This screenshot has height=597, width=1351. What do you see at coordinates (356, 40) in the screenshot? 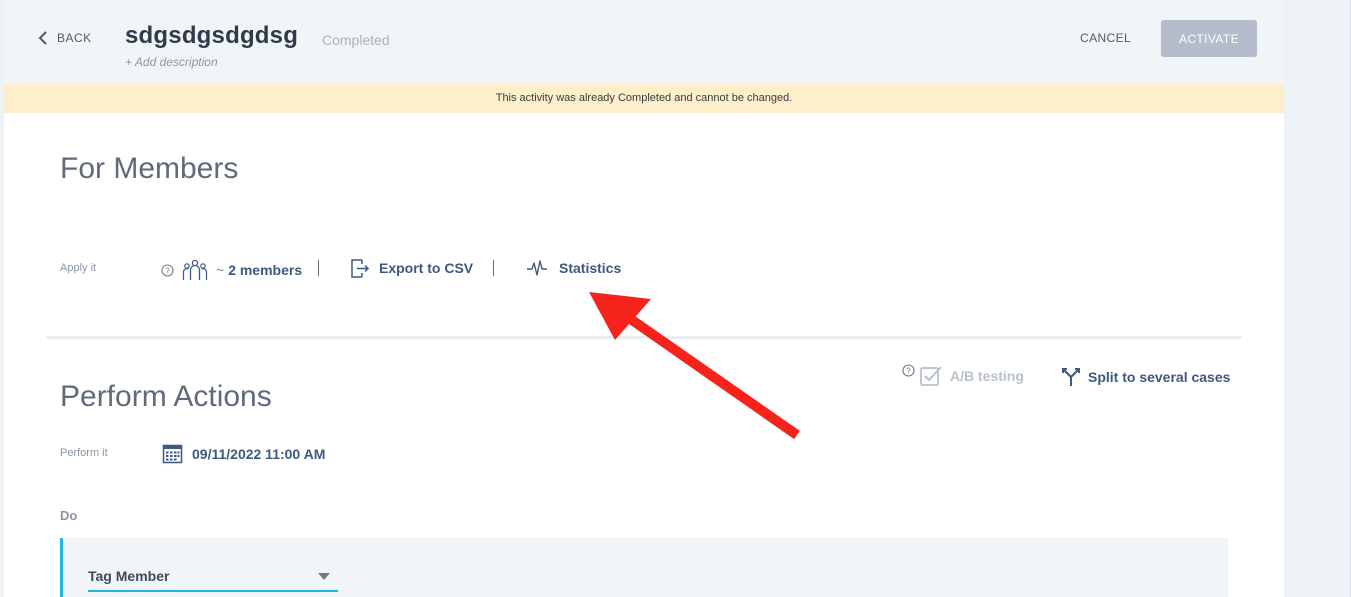
I see `status-badge: Completed` at bounding box center [356, 40].